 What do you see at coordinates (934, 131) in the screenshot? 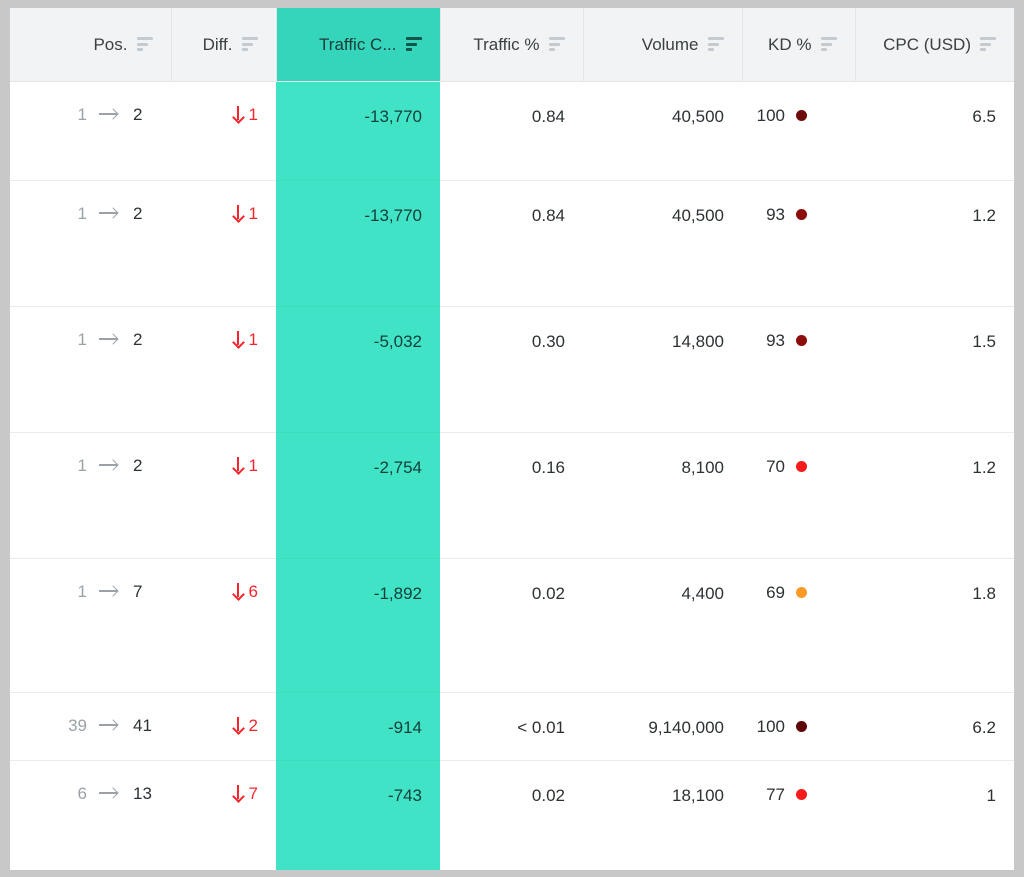
I see `cell-cpc: 6.5` at bounding box center [934, 131].